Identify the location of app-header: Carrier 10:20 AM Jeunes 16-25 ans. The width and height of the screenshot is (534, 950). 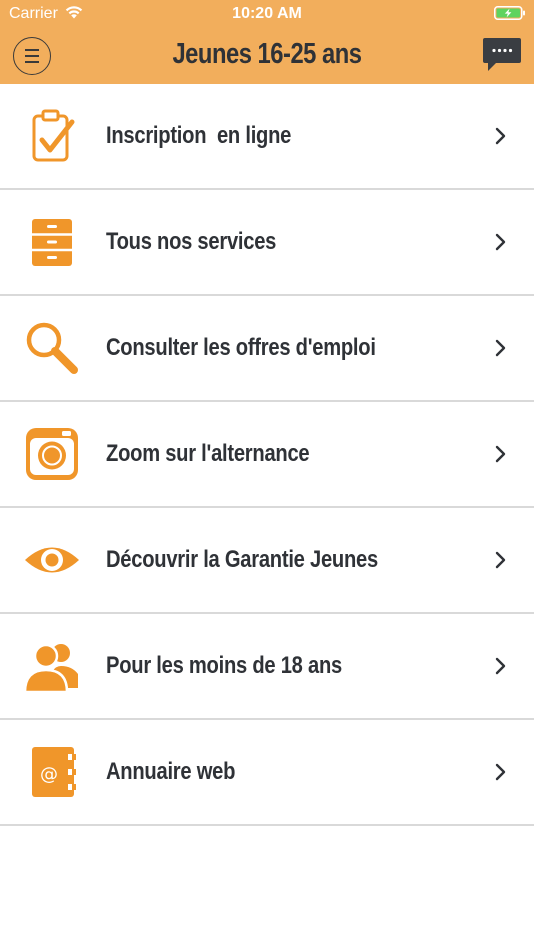
(267, 42).